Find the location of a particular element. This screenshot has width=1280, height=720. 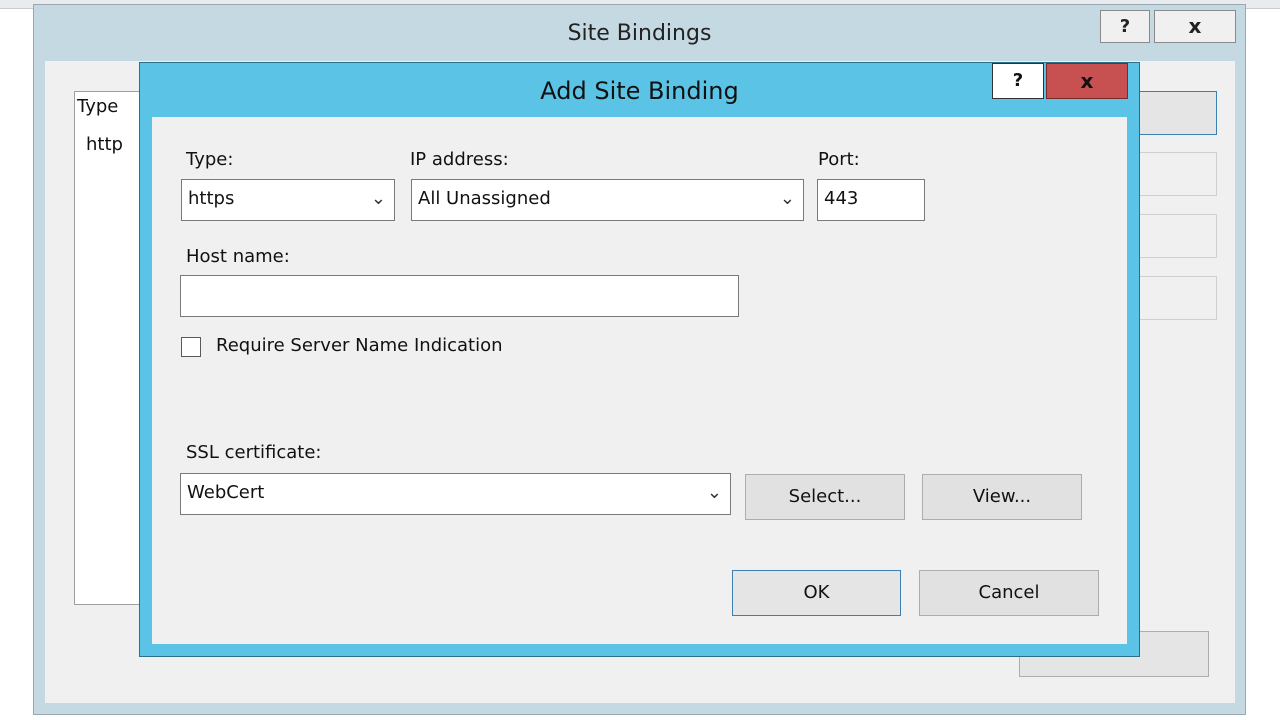

browse-binding-button is located at coordinates (1174, 298).